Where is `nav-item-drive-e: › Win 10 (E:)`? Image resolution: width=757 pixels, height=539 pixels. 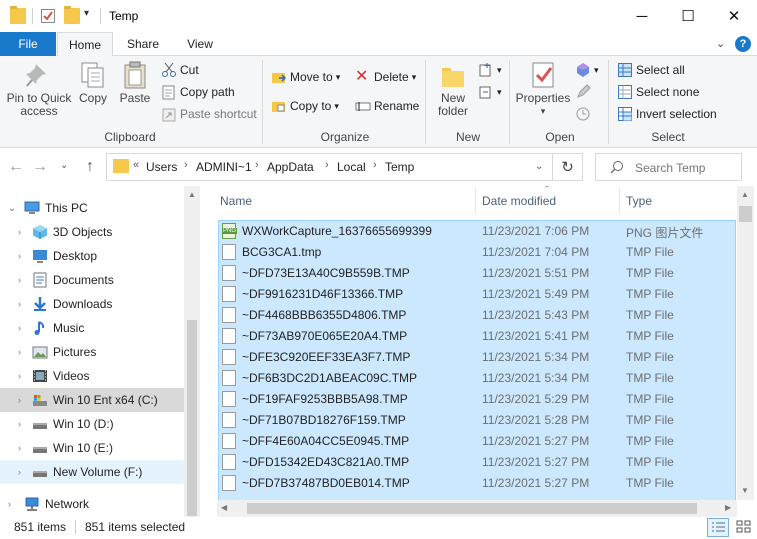 nav-item-drive-e: › Win 10 (E:) is located at coordinates (92, 448).